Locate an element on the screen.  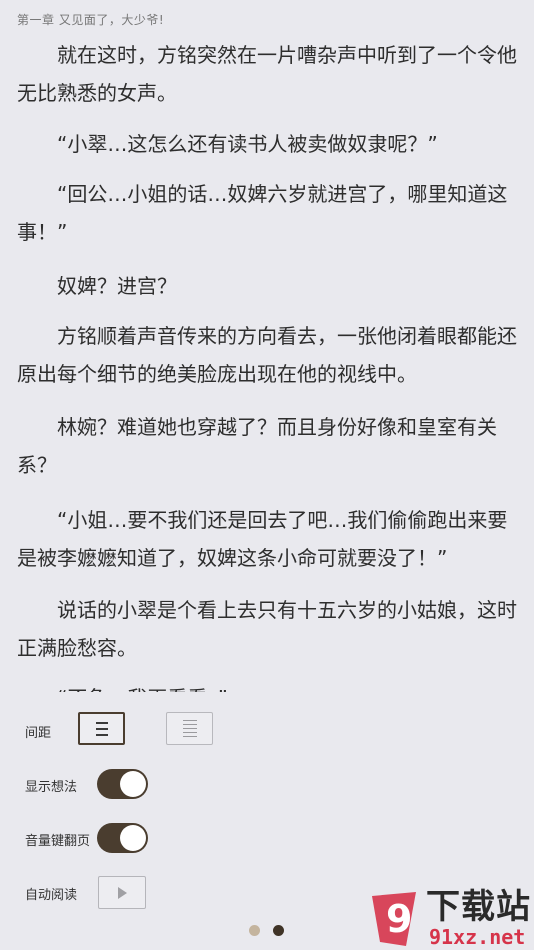
volume-key-toggle is located at coordinates (122, 838).